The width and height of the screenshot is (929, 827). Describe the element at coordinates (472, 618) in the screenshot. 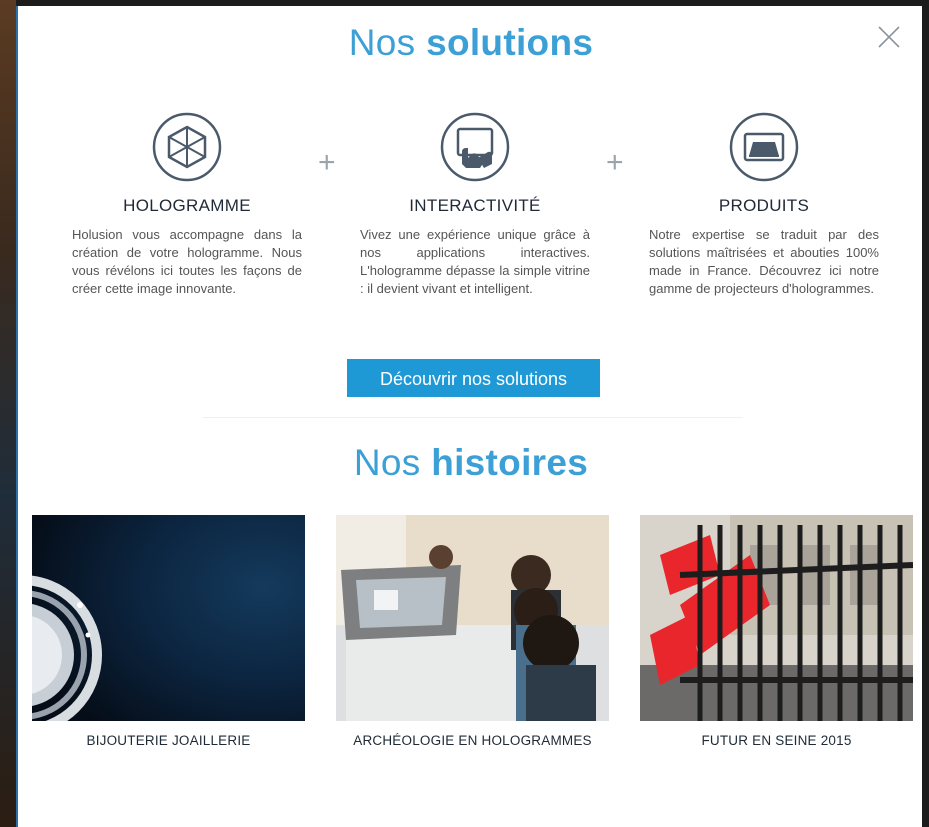

I see `story-image-archaeology` at that location.